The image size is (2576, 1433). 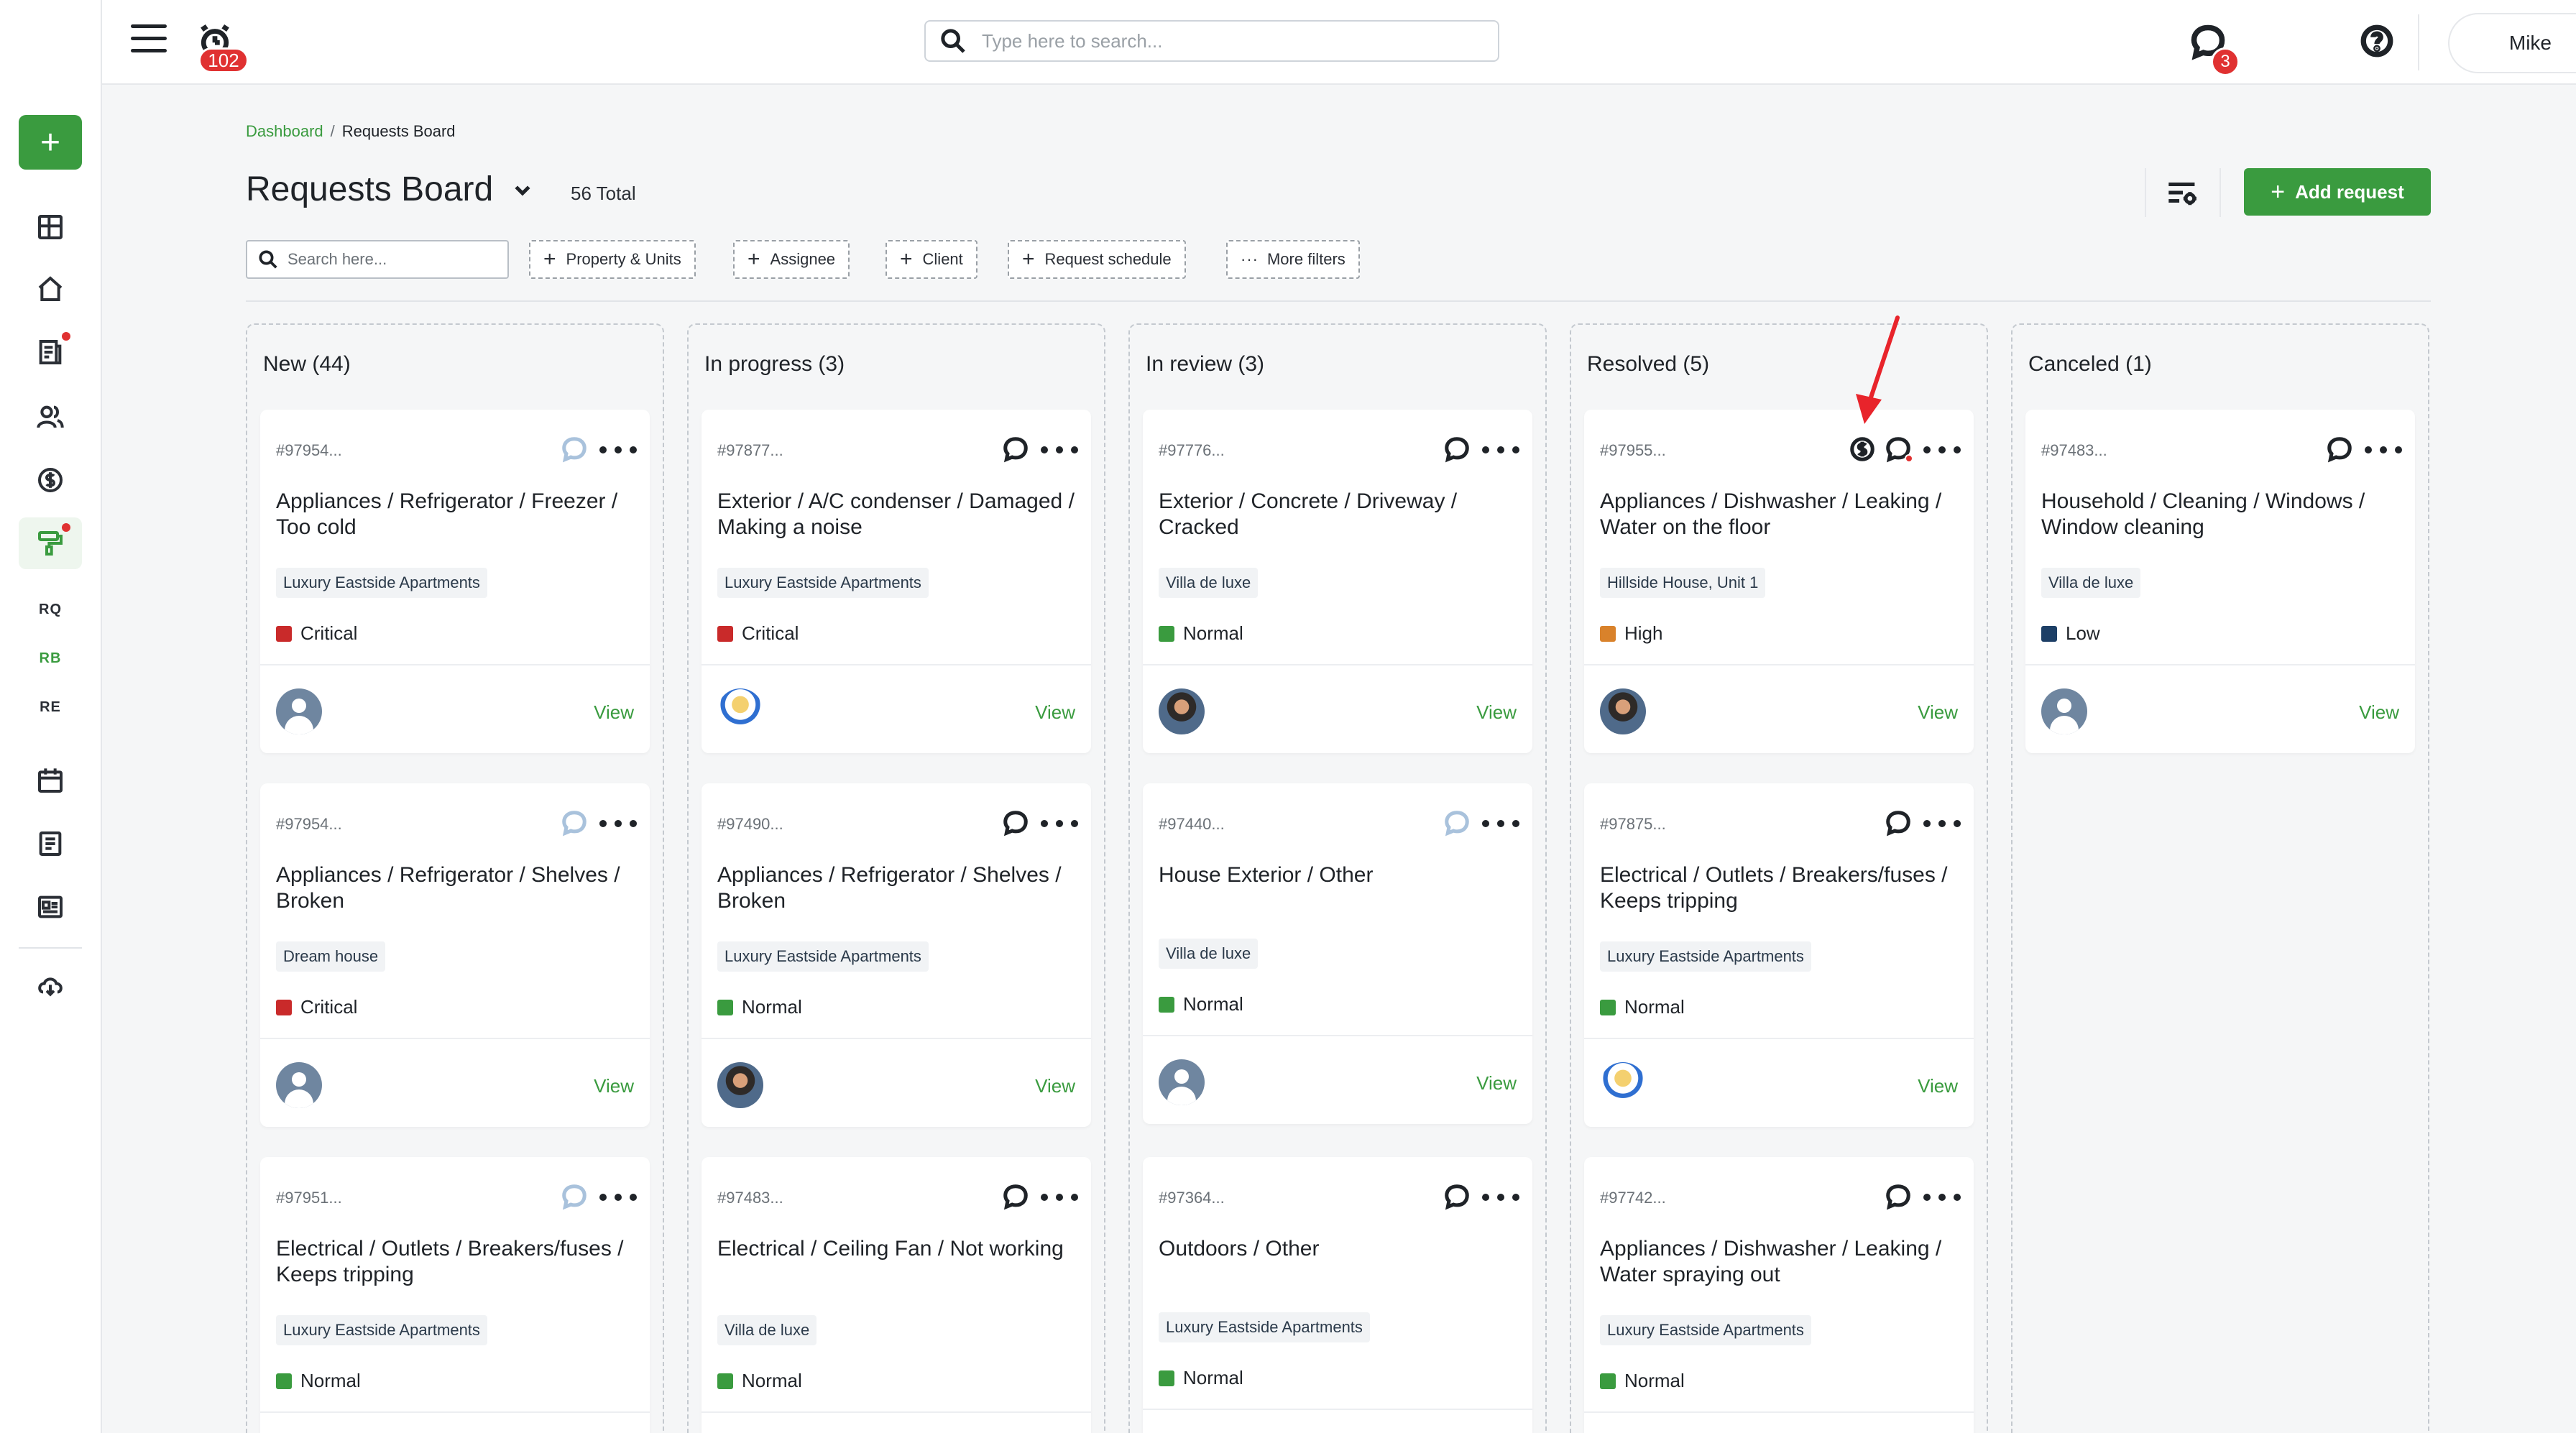 I want to click on board-search-input, so click(x=395, y=259).